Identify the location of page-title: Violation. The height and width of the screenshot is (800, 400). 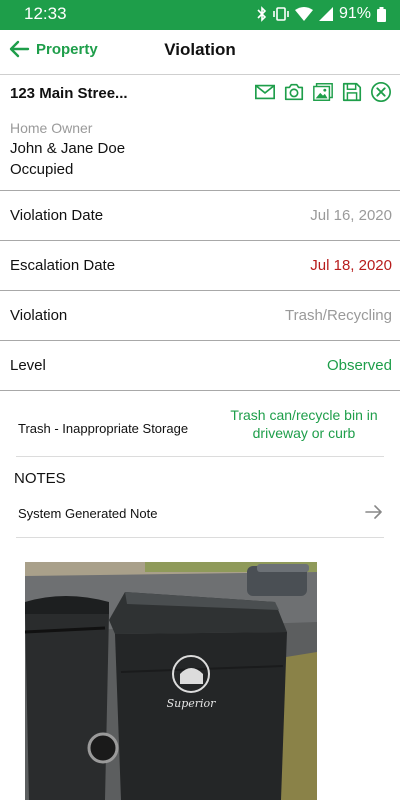
(200, 49).